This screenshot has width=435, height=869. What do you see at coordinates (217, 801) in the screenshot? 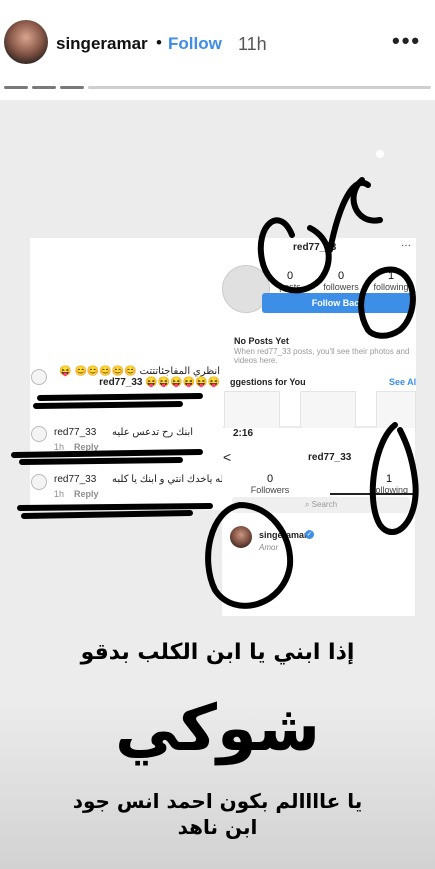
I see `caption-line-3a: يا عاااالم بكون احمد انس جود` at bounding box center [217, 801].